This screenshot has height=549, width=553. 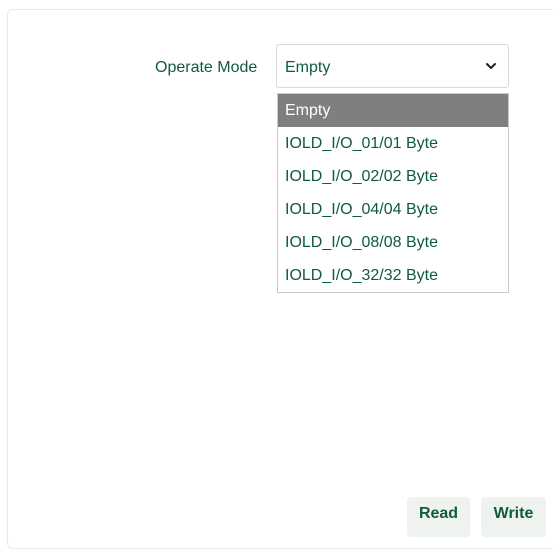 I want to click on operate-mode-select: Empty, so click(x=392, y=66).